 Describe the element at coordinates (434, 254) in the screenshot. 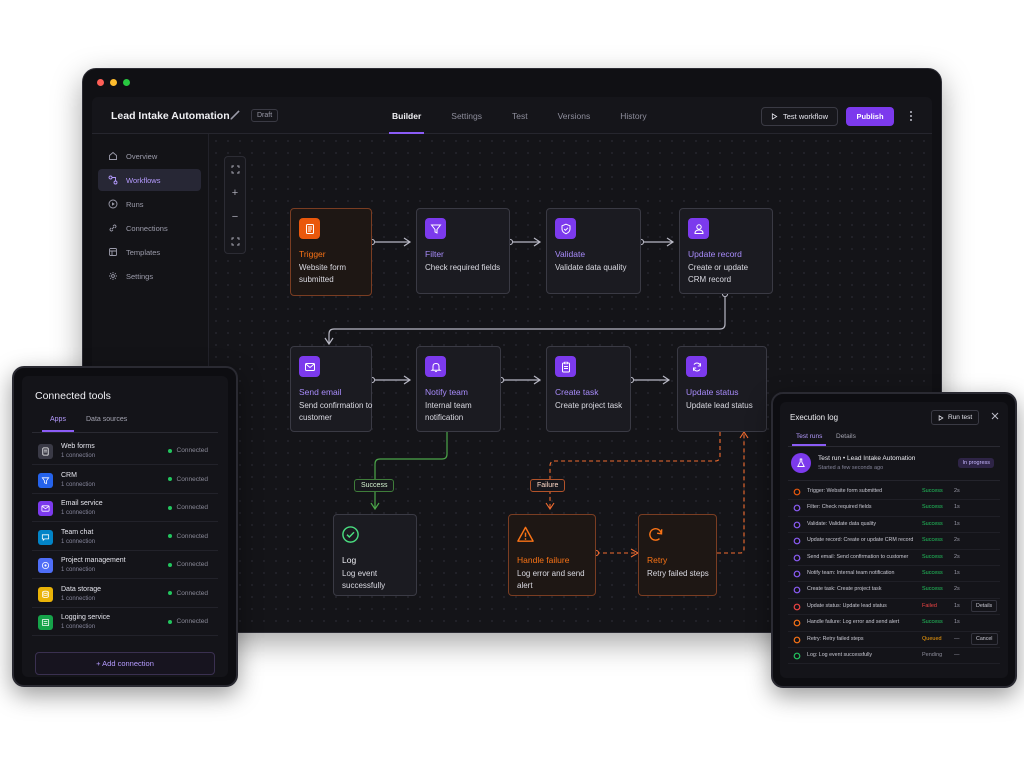

I see `node-title: Filter` at that location.